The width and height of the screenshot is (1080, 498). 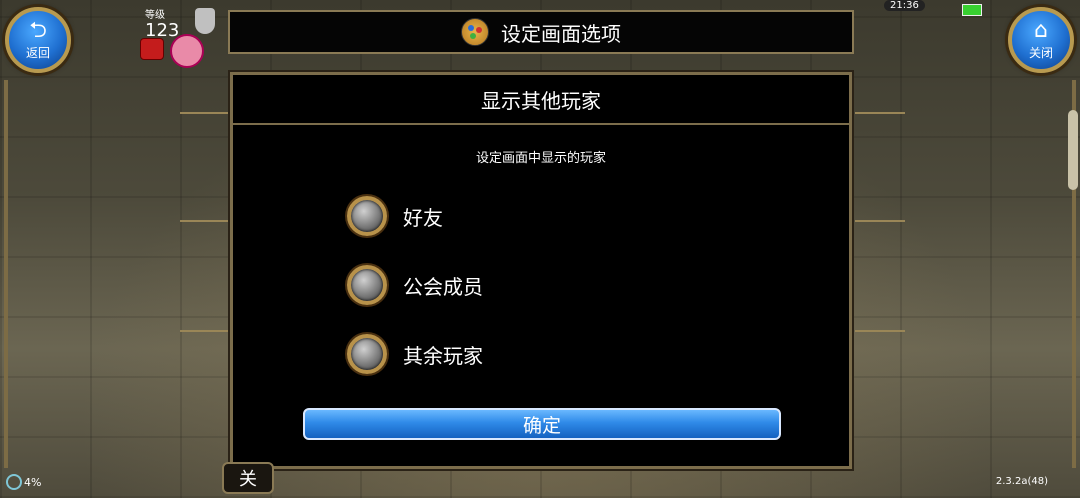 What do you see at coordinates (423, 217) in the screenshot?
I see `option-label: 好友` at bounding box center [423, 217].